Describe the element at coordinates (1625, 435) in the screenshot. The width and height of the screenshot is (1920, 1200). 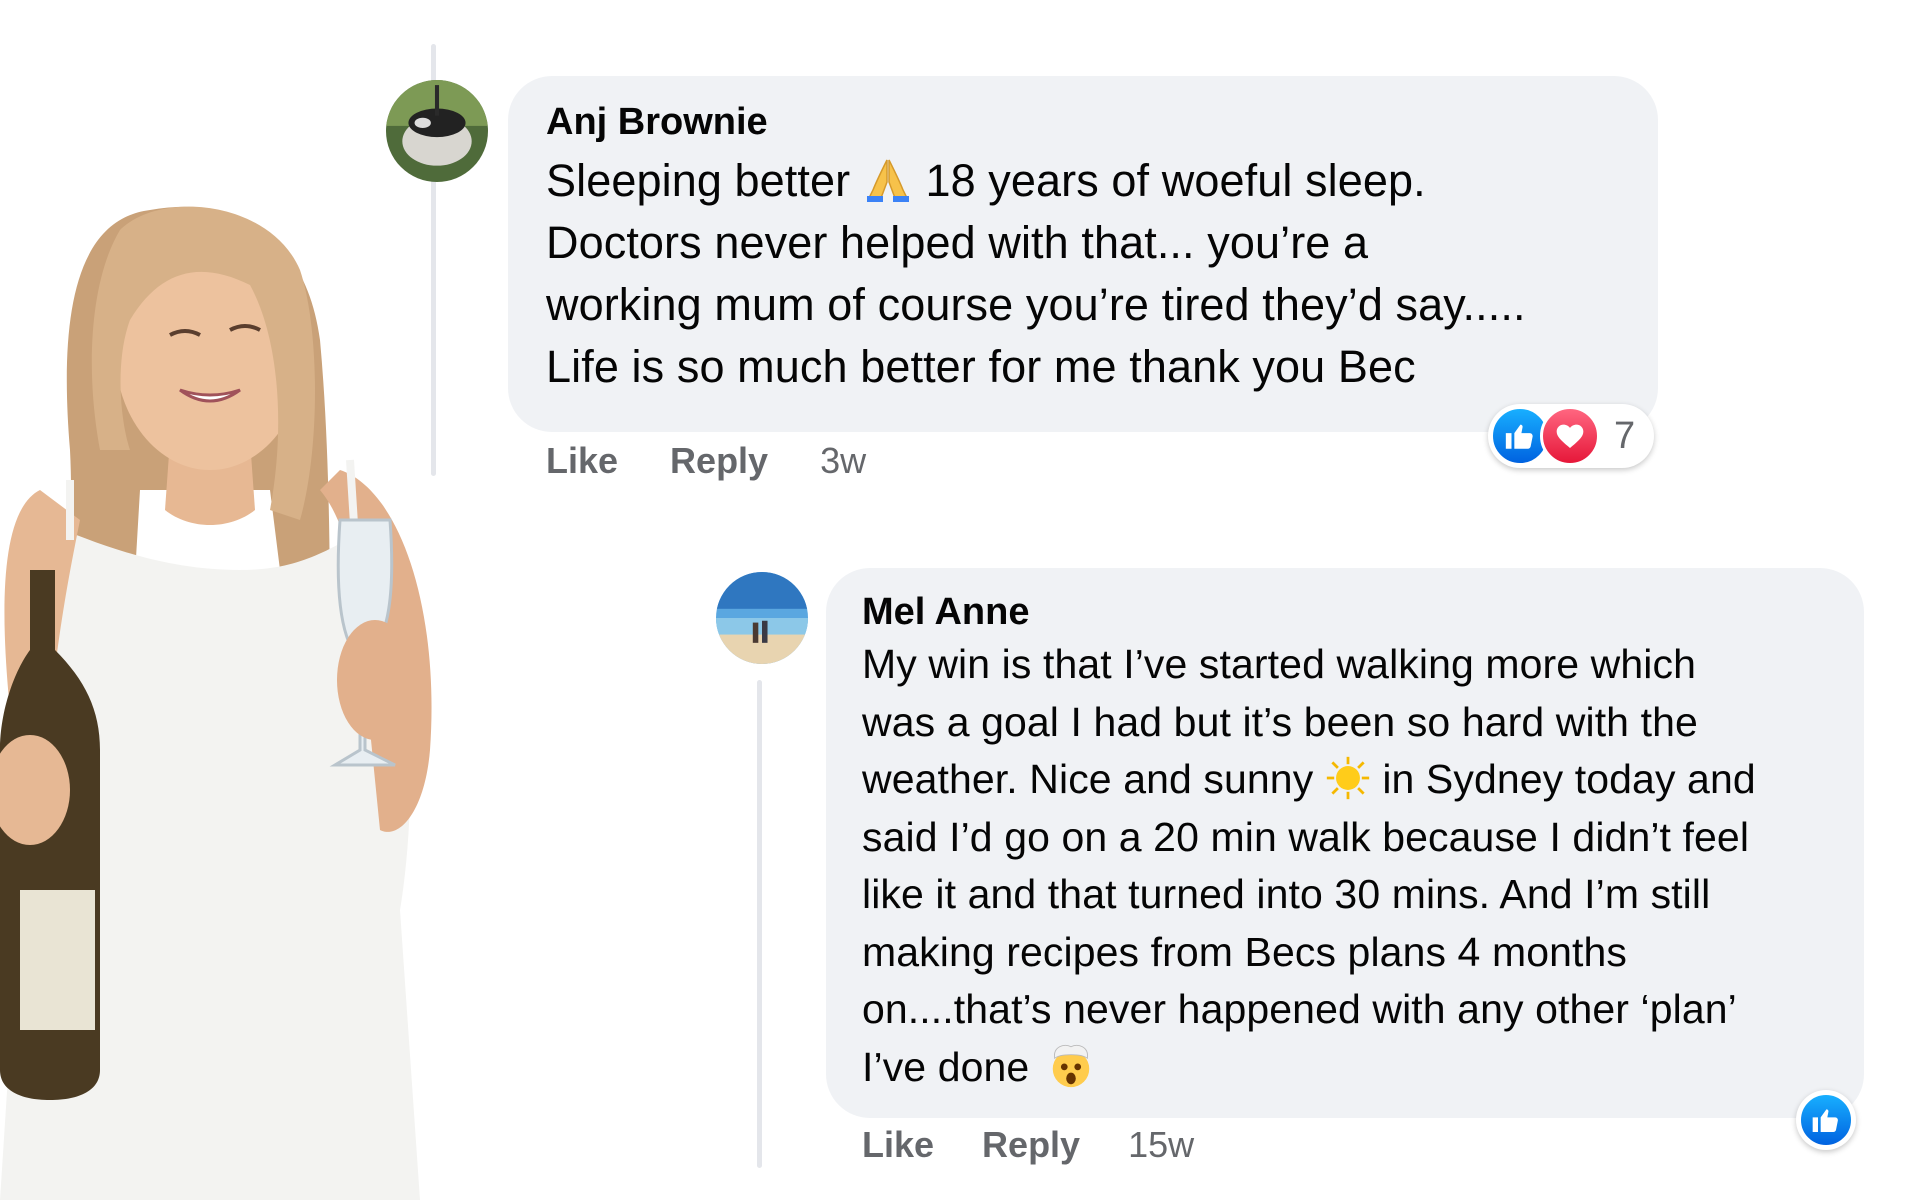
I see `reaction-count: 7` at that location.